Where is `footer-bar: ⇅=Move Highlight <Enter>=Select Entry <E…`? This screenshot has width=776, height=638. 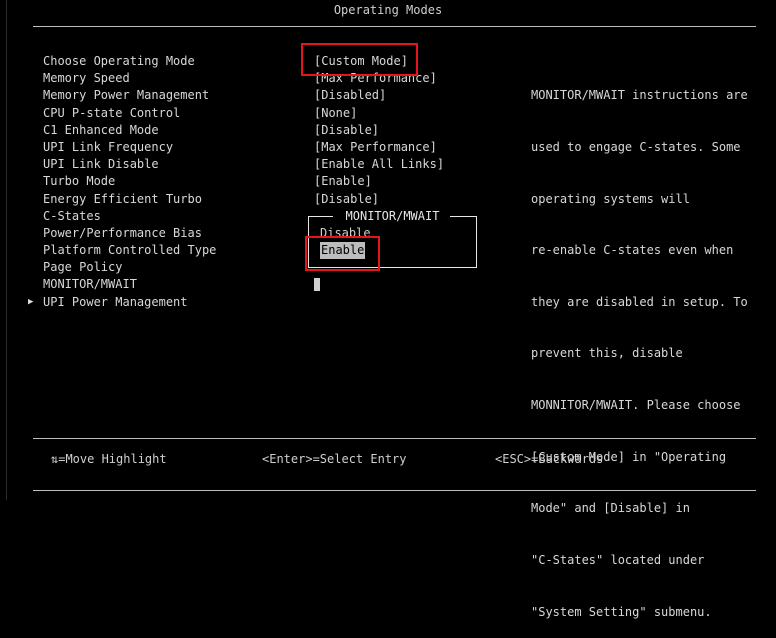
footer-bar: ⇅=Move Highlight <Enter>=Select Entry <E… is located at coordinates (388, 459).